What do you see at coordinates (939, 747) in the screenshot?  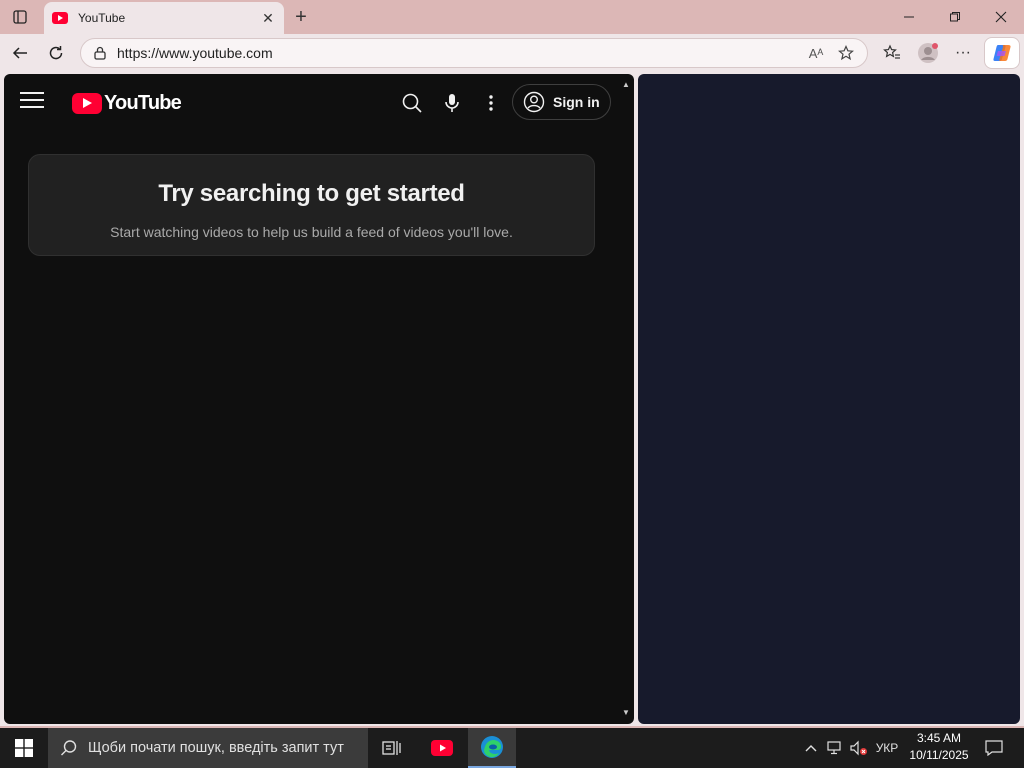 I see `taskbar-clock: 3:45 AM 10/11/2025` at bounding box center [939, 747].